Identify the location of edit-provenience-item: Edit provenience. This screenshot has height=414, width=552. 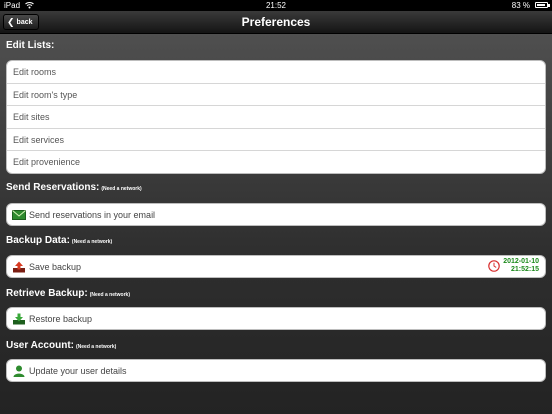
(276, 162).